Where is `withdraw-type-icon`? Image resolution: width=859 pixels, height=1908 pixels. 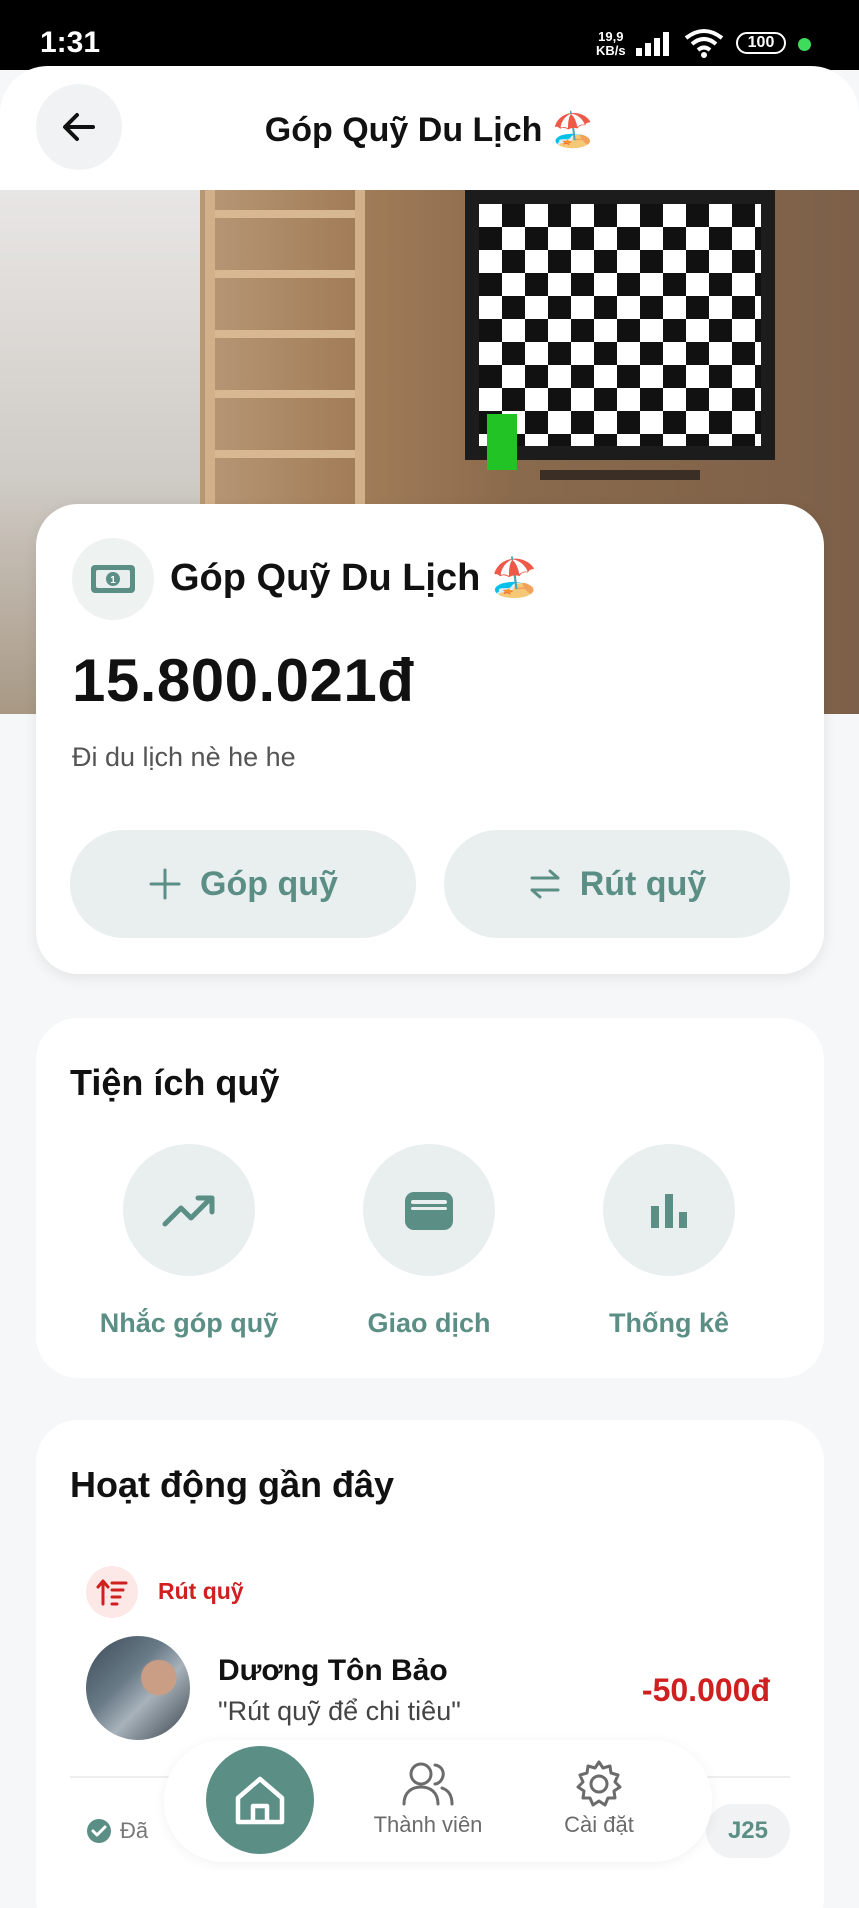 withdraw-type-icon is located at coordinates (112, 1592).